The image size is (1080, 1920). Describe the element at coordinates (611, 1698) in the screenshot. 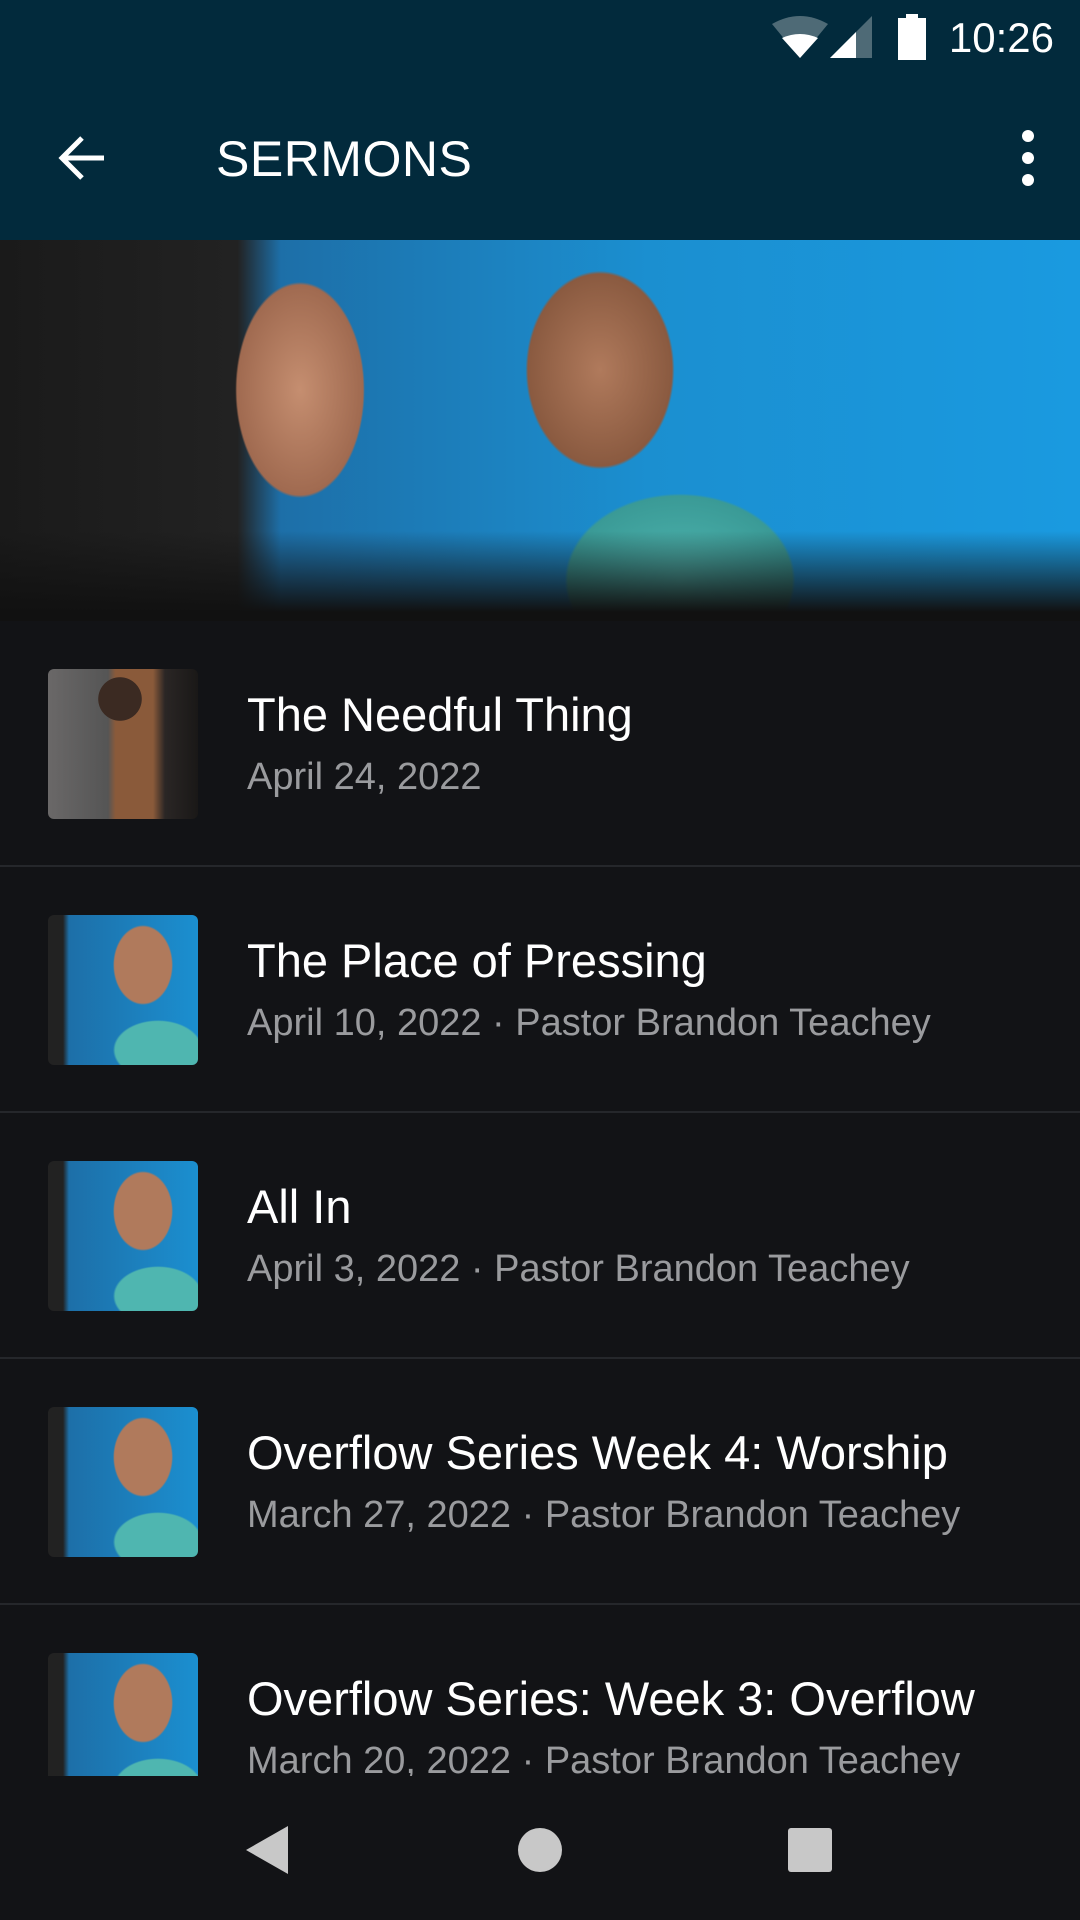

I see `sermon-title: Overflow Series: Week 3: Overflow` at that location.